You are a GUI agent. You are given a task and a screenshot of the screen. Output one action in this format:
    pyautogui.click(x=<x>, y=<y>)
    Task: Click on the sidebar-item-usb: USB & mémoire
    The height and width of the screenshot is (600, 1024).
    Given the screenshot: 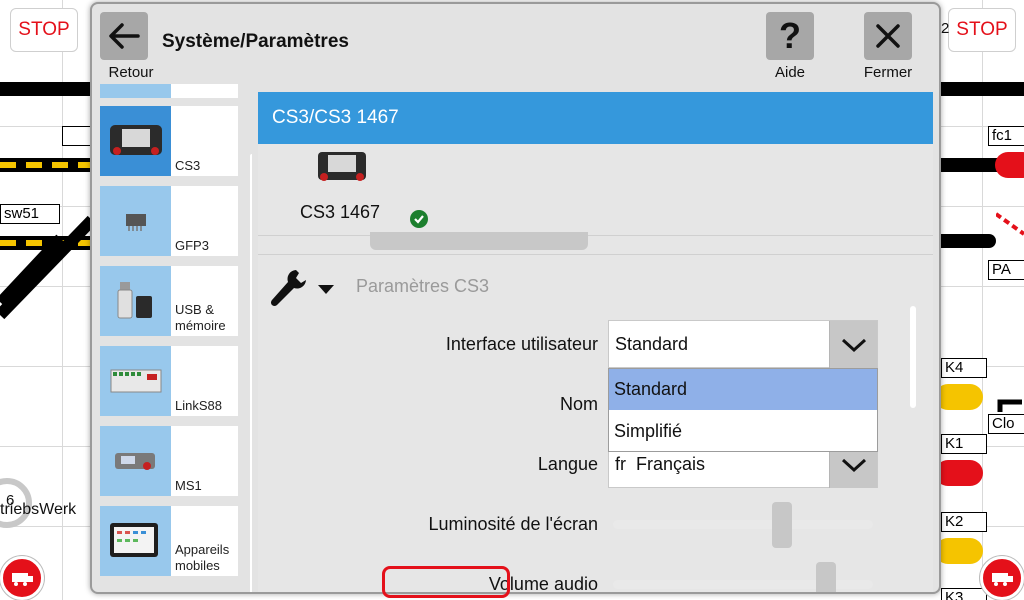 What is the action you would take?
    pyautogui.click(x=169, y=301)
    